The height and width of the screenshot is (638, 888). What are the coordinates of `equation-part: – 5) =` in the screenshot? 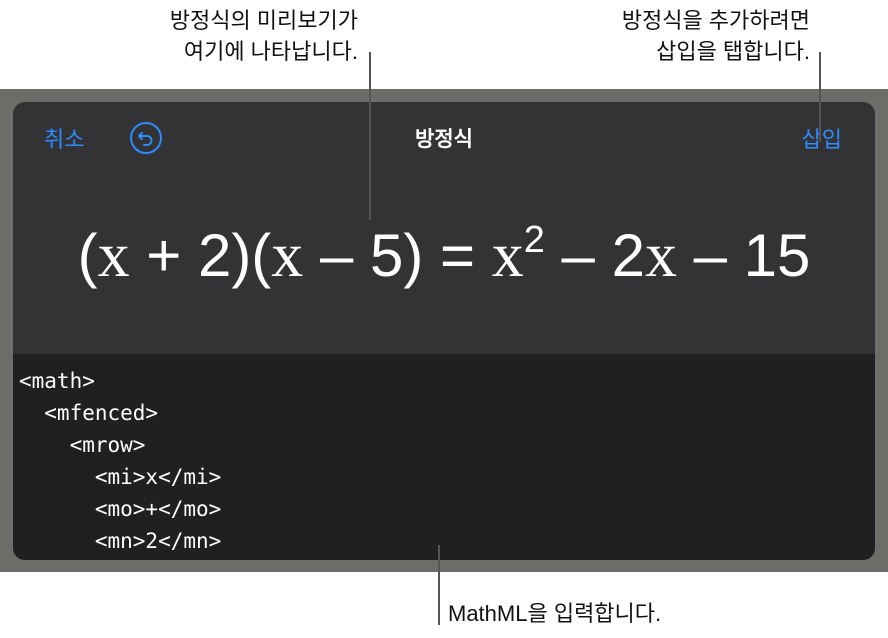 It's located at (397, 255).